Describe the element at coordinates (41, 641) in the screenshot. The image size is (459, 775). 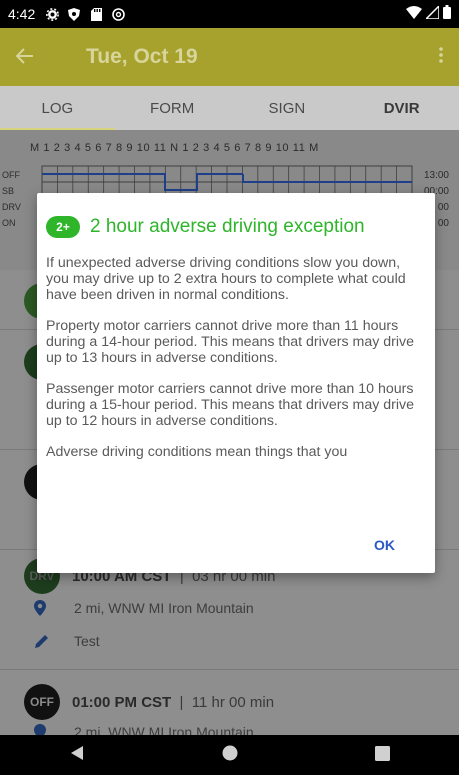
I see `pencil-icon` at that location.